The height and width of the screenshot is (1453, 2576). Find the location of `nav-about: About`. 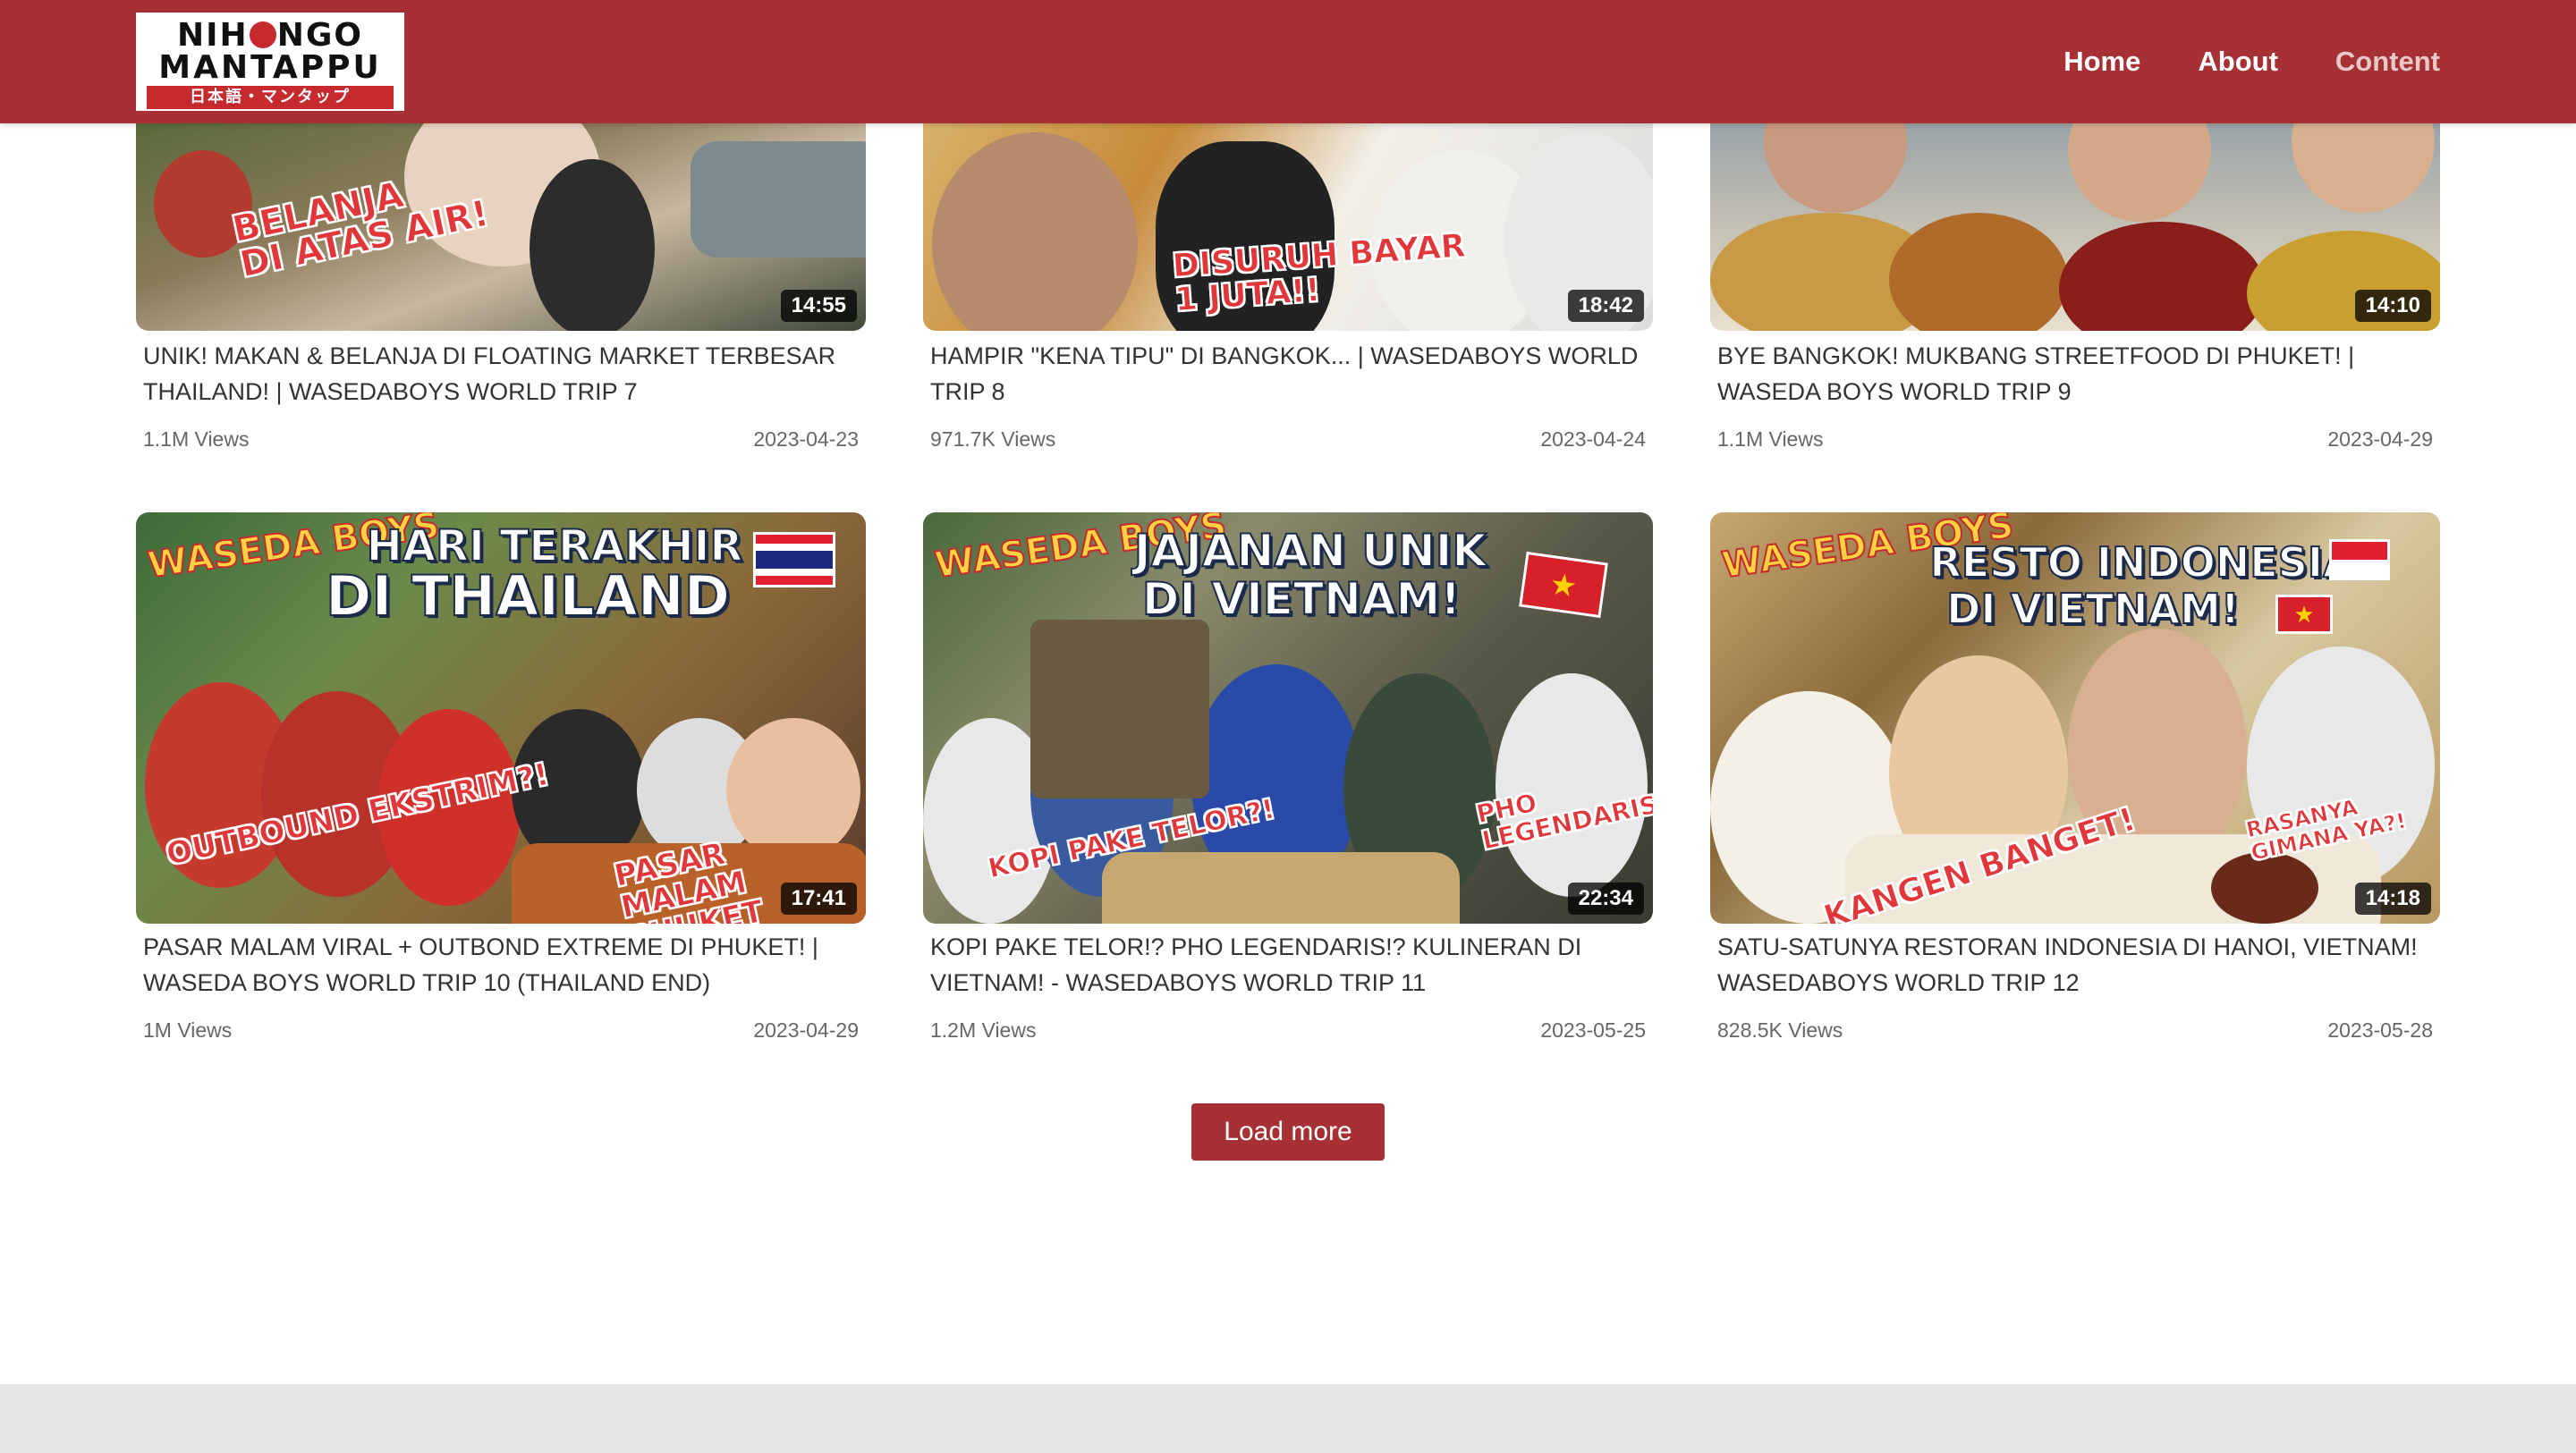

nav-about: About is located at coordinates (2238, 62).